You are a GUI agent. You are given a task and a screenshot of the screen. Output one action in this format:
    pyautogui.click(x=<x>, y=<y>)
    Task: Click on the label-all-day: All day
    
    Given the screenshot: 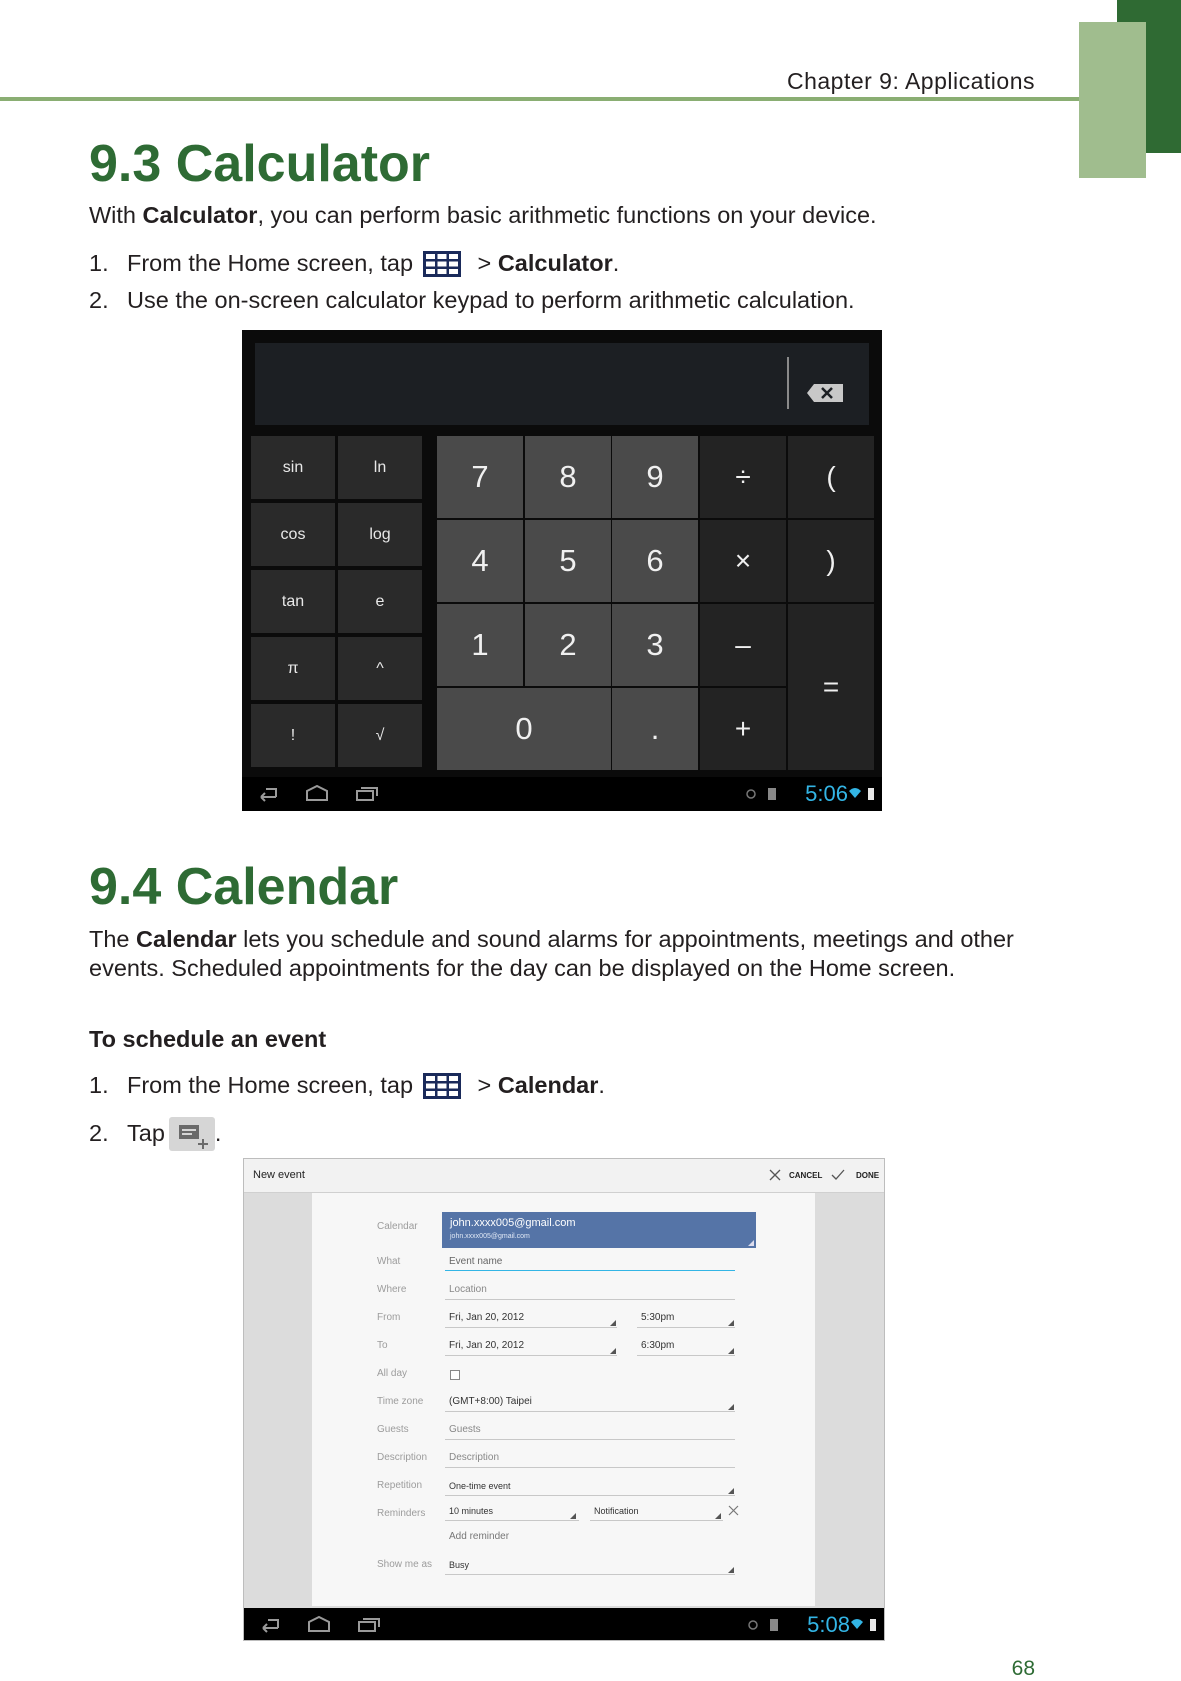 What is the action you would take?
    pyautogui.click(x=392, y=1373)
    